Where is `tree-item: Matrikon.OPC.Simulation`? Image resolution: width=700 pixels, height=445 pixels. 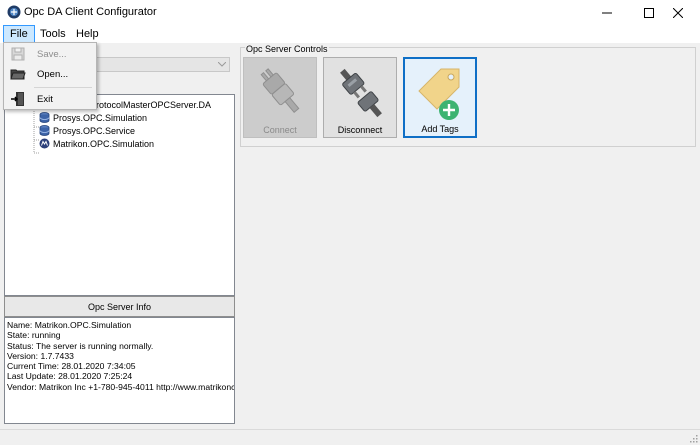 tree-item: Matrikon.OPC.Simulation is located at coordinates (96, 143).